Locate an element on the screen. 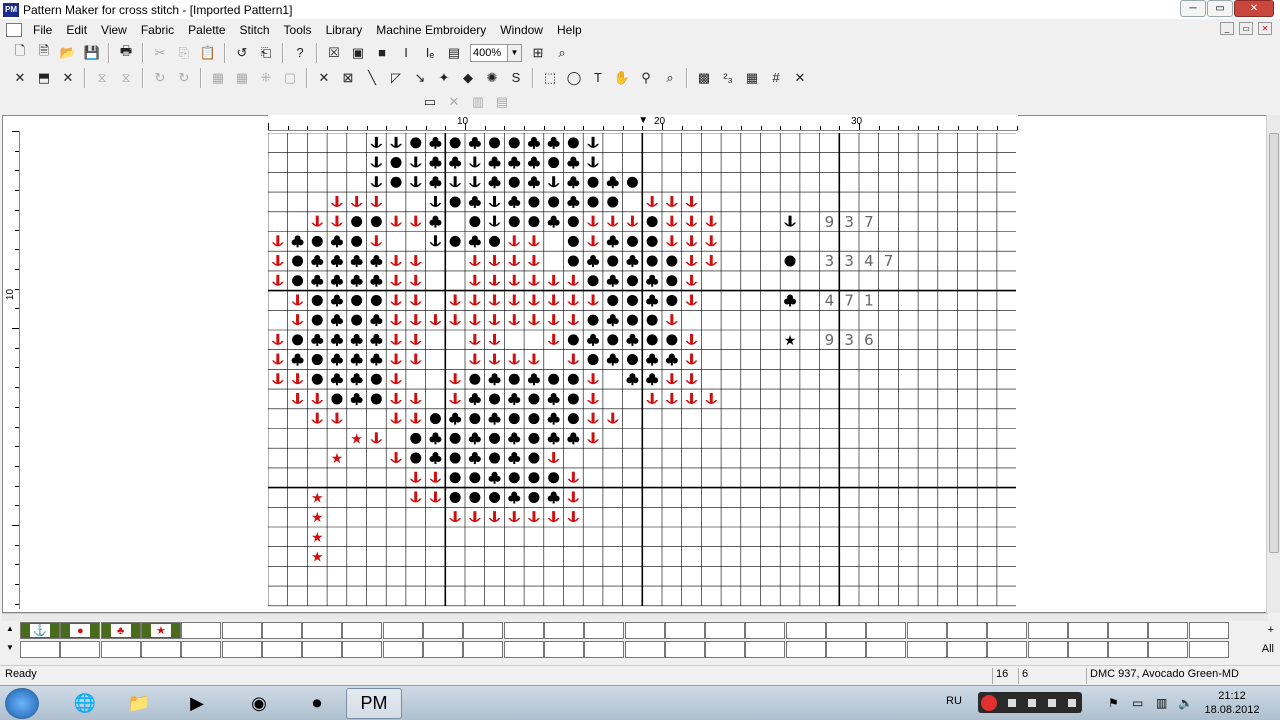  replace-icon: ✕ is located at coordinates (68, 78).